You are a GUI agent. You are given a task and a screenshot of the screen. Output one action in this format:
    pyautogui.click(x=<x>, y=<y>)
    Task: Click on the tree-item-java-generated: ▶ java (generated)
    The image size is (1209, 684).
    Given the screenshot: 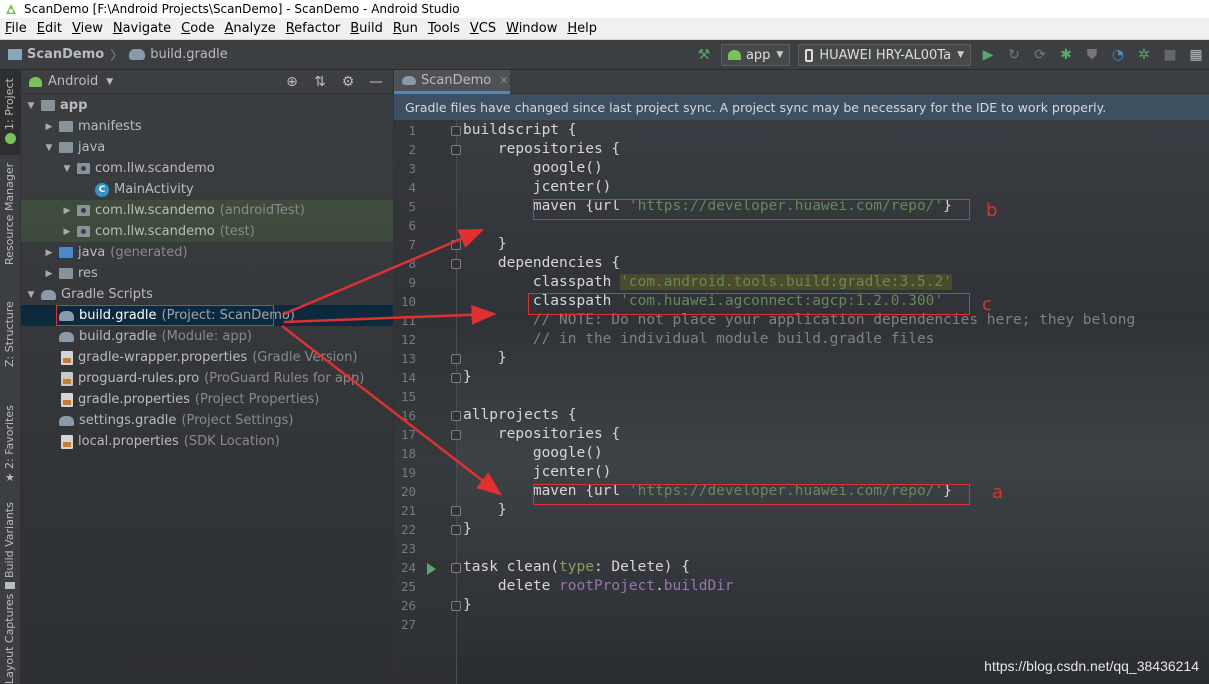 What is the action you would take?
    pyautogui.click(x=207, y=252)
    